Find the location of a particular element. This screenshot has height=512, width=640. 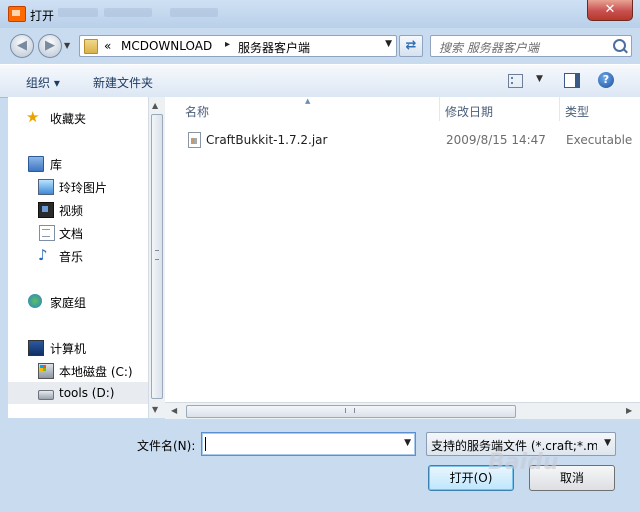

title-bar: 打开 ✕ is located at coordinates (320, 14).